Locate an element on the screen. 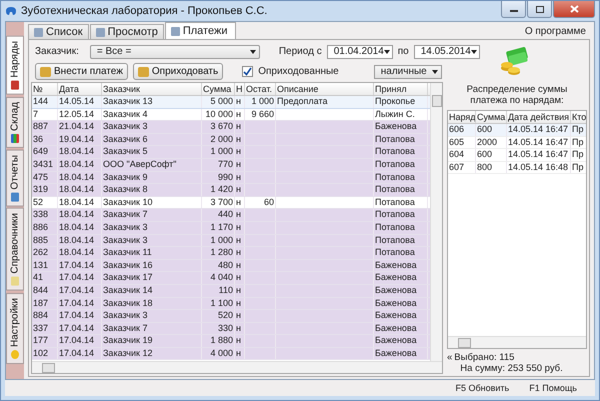 Image resolution: width=600 pixels, height=401 pixels. side-tab: Наряды is located at coordinates (15, 65).